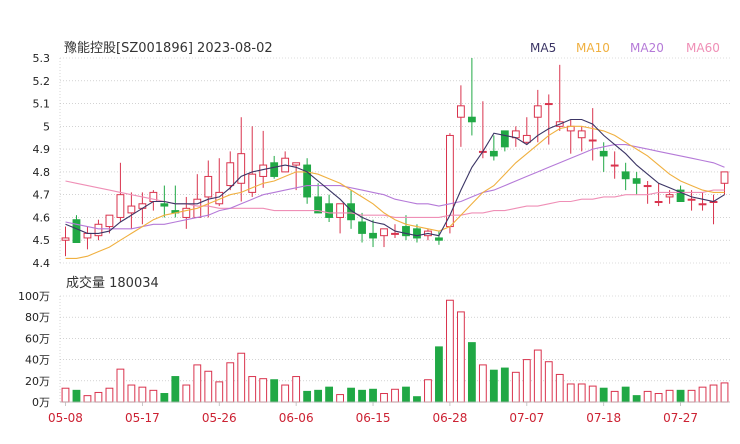 The image size is (740, 444). I want to click on chart-title: 豫能控股[SZ001896] 2023-08-02, so click(168, 48).